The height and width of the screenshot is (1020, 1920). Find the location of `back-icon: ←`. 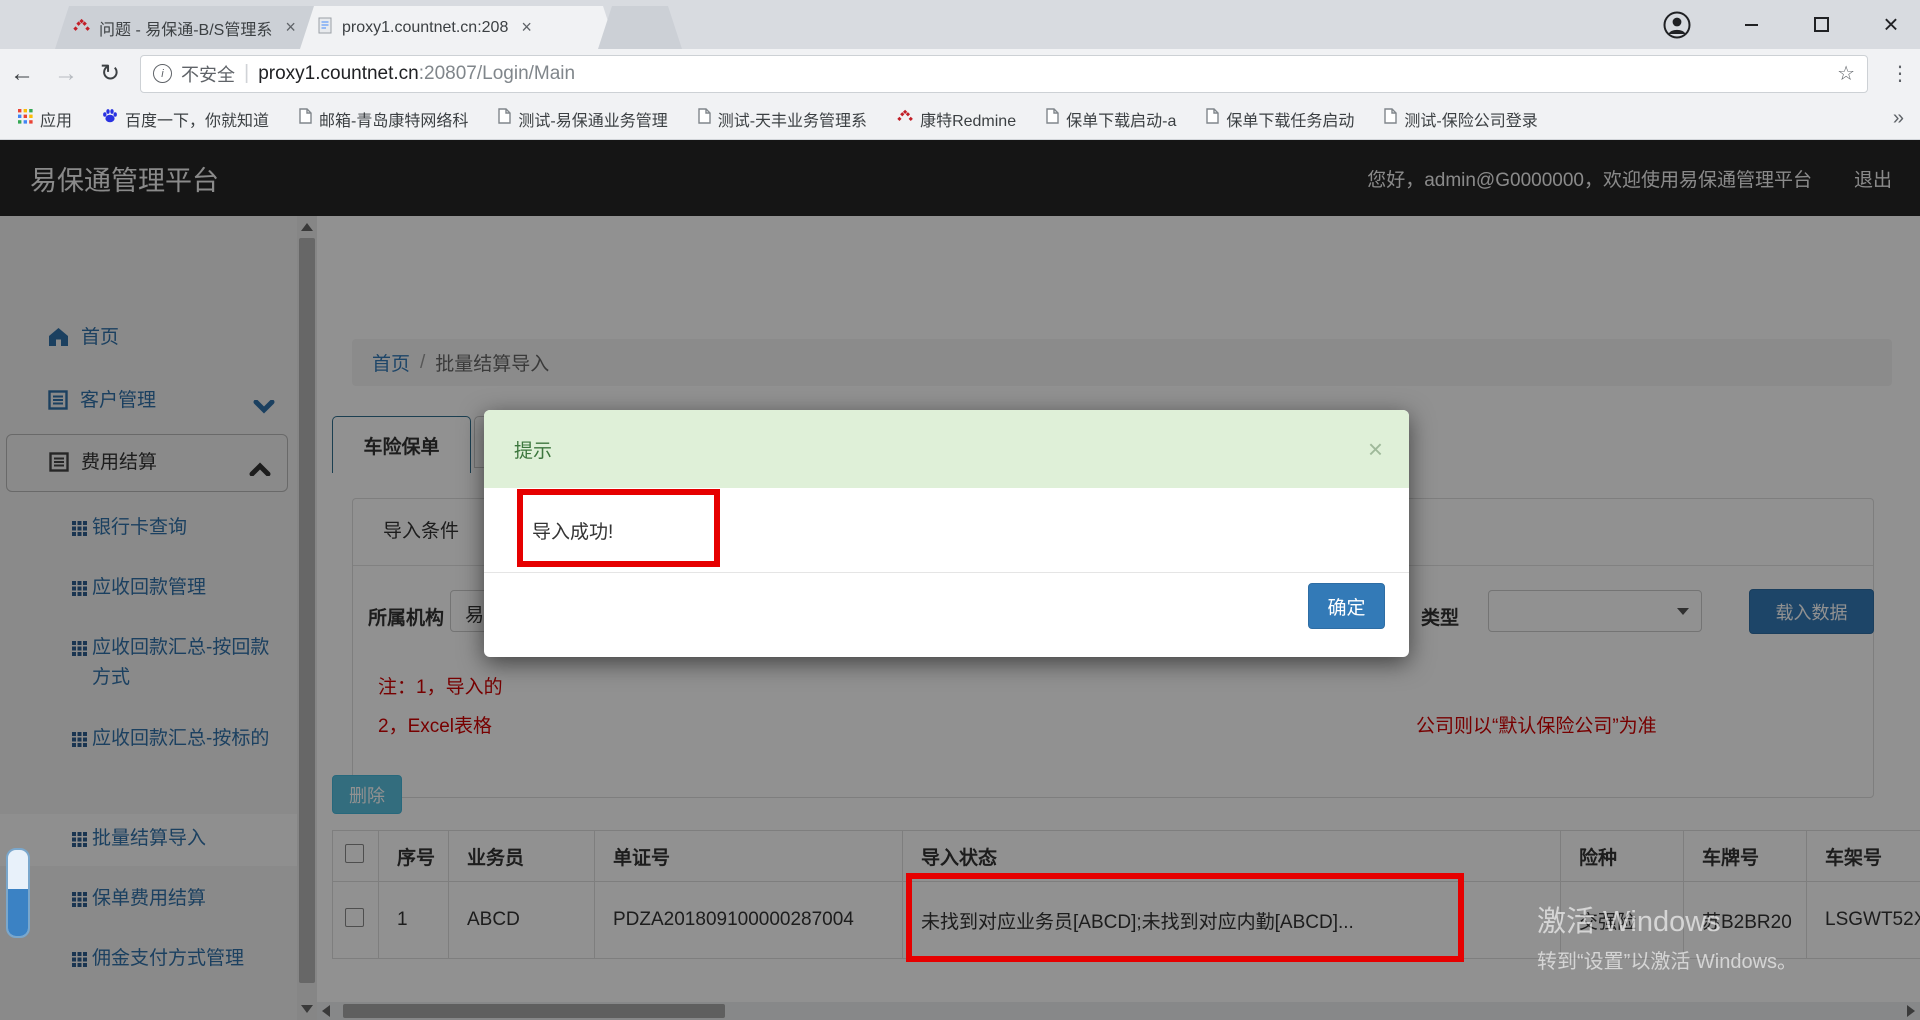

back-icon: ← is located at coordinates (22, 74).